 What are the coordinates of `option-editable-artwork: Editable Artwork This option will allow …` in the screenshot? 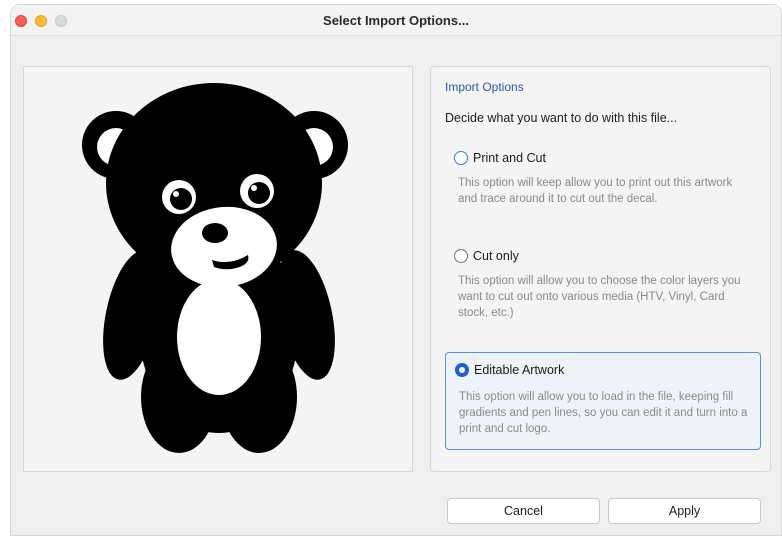 It's located at (603, 401).